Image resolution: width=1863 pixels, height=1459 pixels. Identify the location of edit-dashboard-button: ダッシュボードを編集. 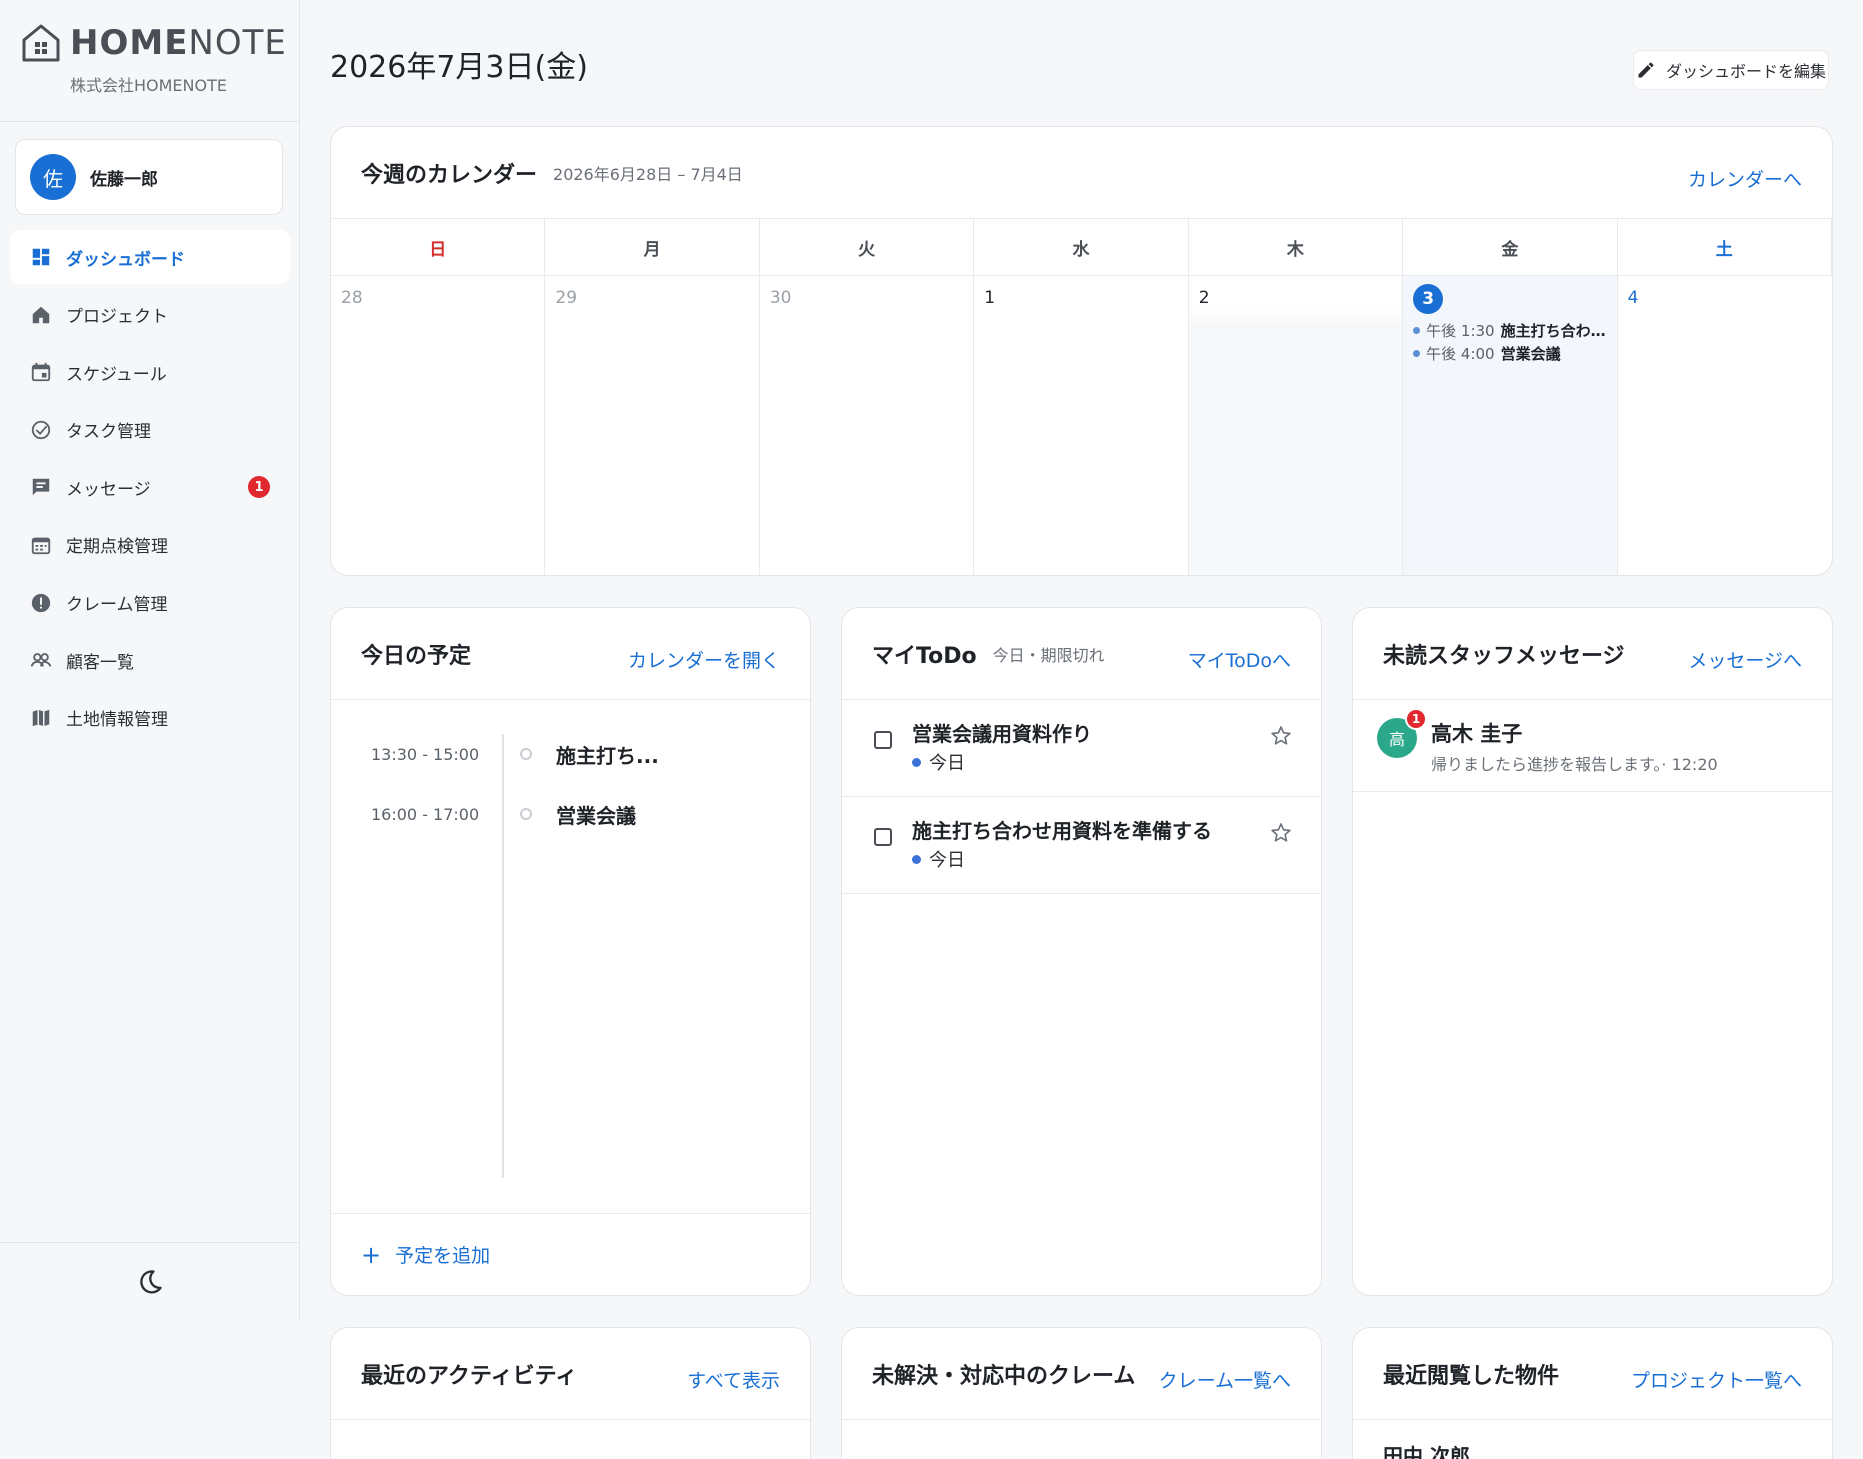
(1731, 70).